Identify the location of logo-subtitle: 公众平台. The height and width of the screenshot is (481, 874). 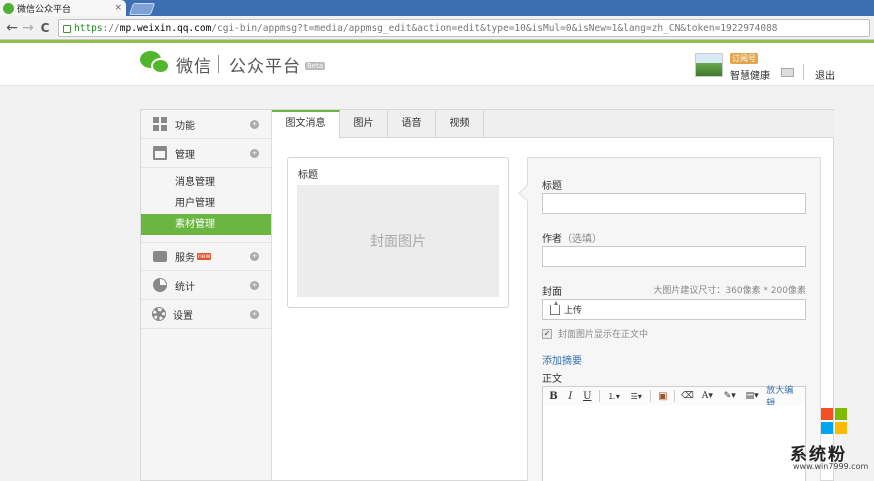
(265, 66).